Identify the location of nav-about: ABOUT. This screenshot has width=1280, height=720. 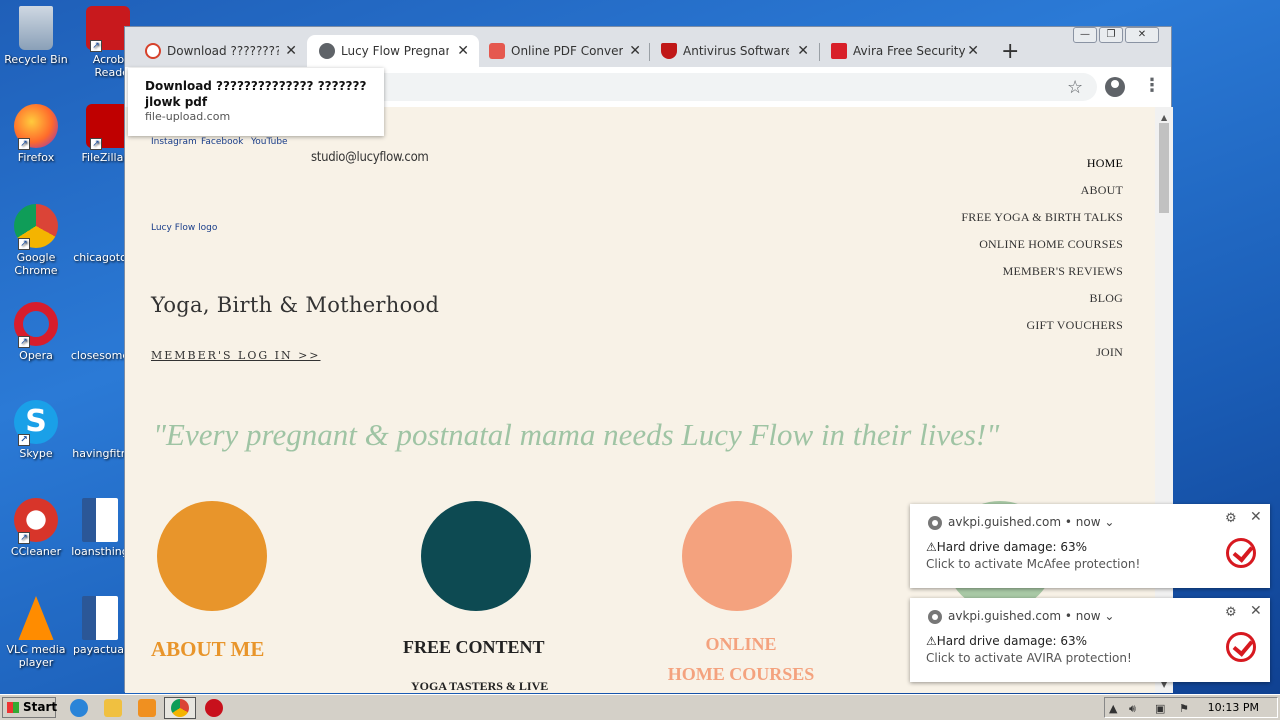
(1042, 195).